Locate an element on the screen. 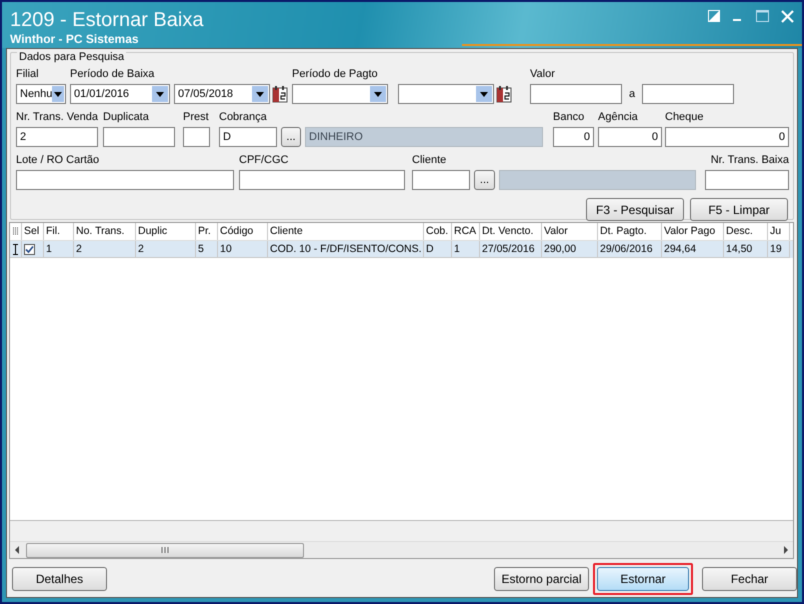  field-label: Nr. Trans. Venda is located at coordinates (57, 117).